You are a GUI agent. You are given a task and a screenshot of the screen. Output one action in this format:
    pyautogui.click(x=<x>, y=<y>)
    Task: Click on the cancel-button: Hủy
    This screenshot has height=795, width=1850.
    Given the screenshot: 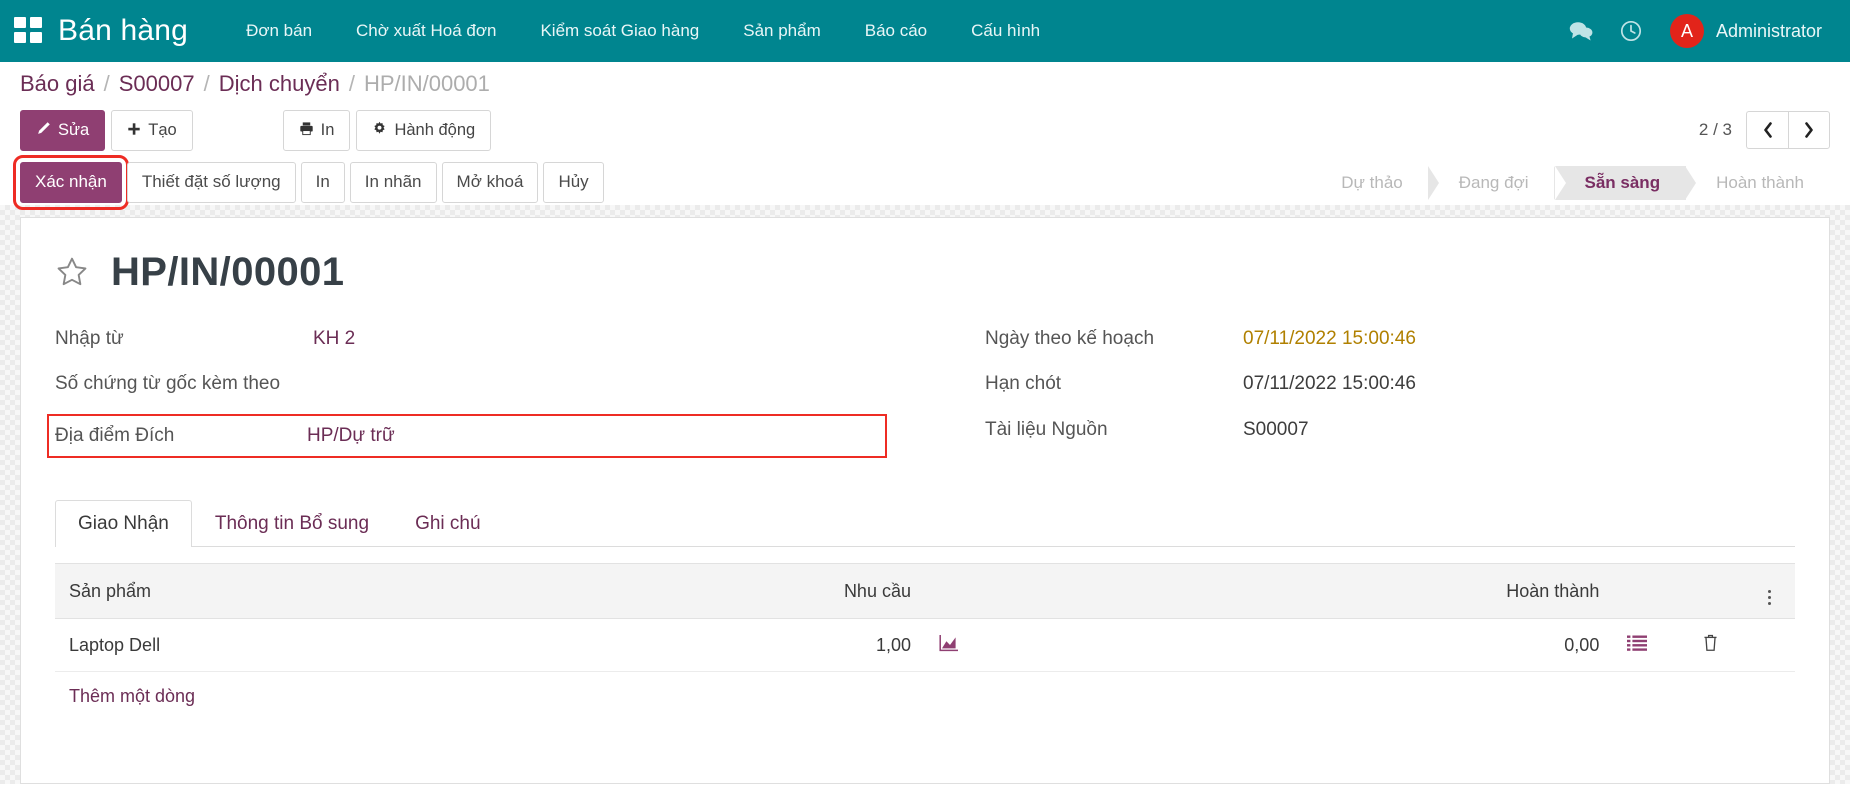 What is the action you would take?
    pyautogui.click(x=573, y=182)
    